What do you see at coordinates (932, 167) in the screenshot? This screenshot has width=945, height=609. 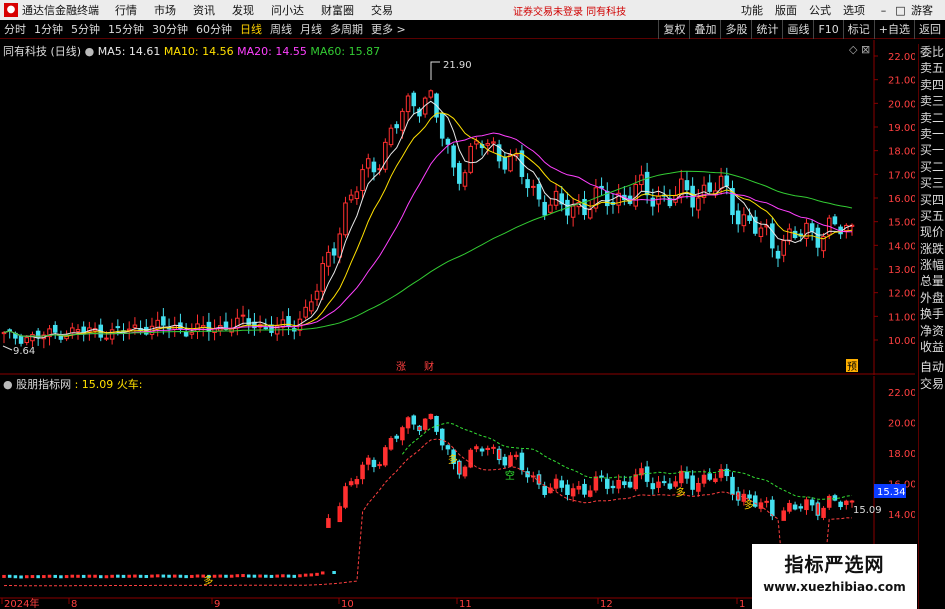 I see `sidebar-item: 买二` at bounding box center [932, 167].